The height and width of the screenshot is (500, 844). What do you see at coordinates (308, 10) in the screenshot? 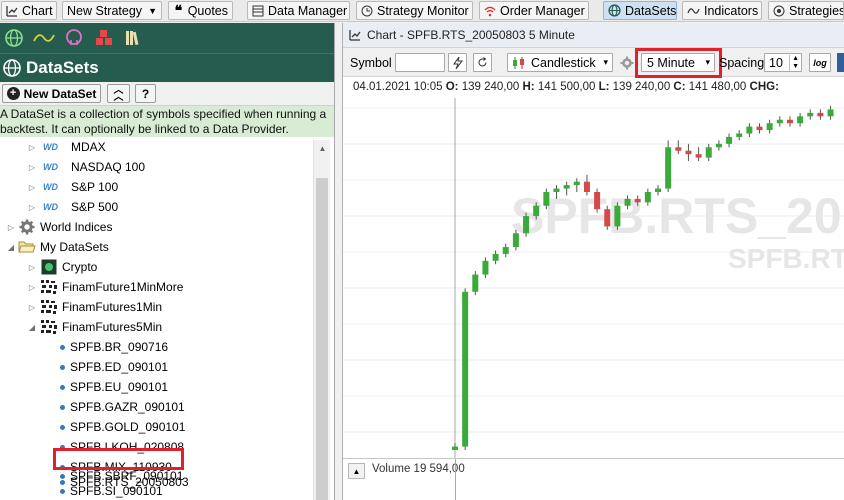
I see `data-manager-label: Data Manager` at bounding box center [308, 10].